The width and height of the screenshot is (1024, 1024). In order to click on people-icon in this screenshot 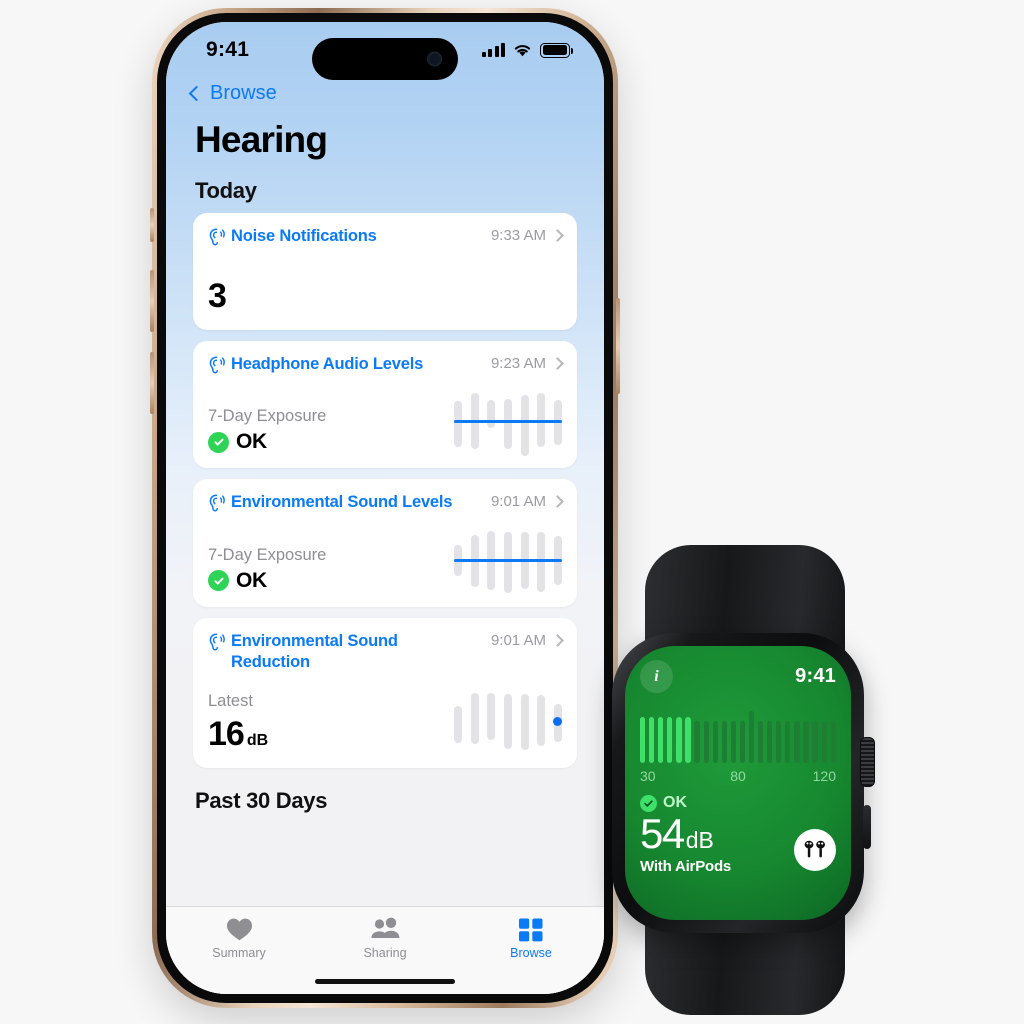, I will do `click(385, 927)`.